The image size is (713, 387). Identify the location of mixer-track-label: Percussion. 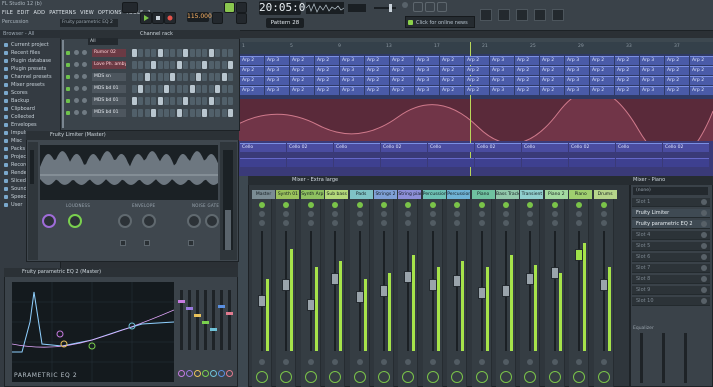
(434, 194).